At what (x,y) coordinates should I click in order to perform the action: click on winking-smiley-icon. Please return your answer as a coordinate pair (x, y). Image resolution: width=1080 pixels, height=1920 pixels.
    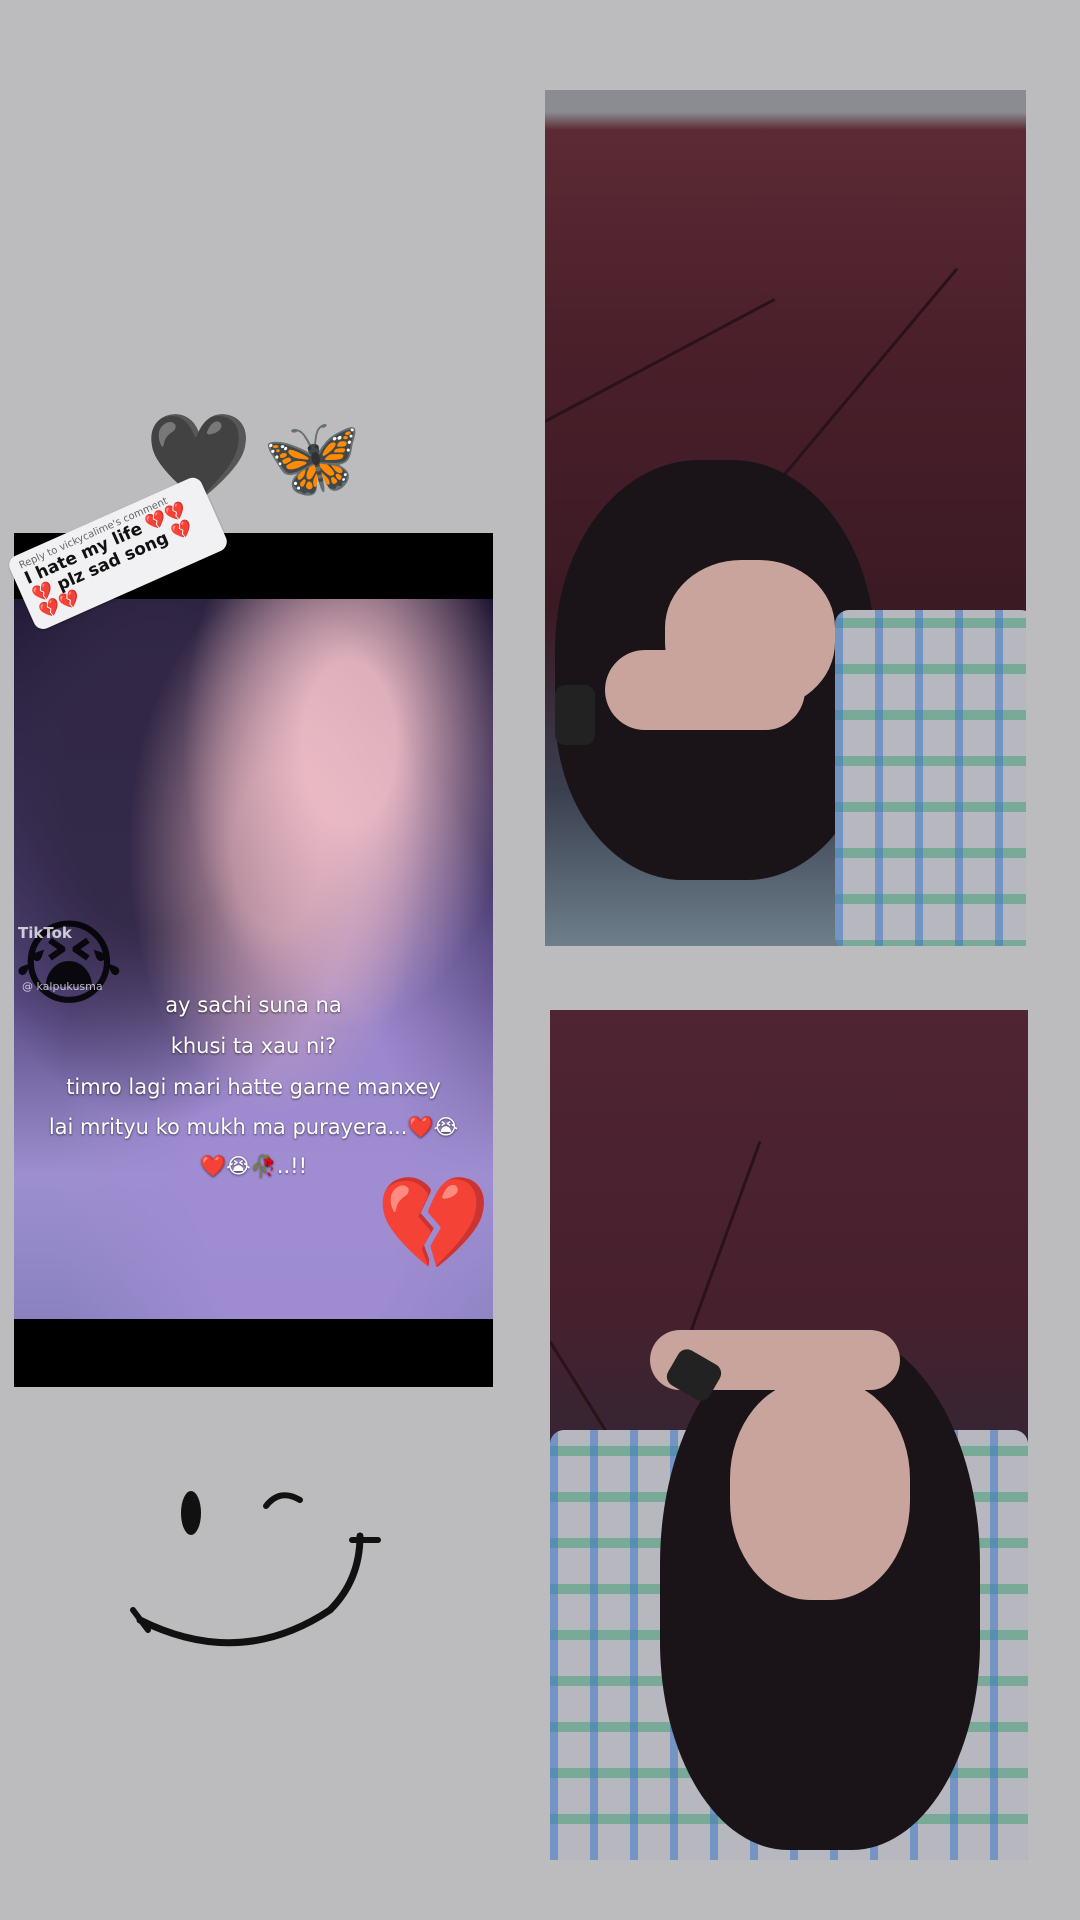
    Looking at the image, I should click on (255, 1569).